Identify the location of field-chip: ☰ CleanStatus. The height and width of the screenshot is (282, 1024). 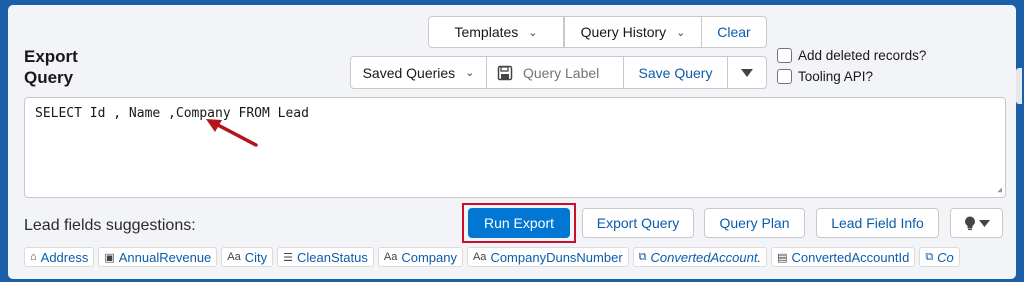
(325, 257).